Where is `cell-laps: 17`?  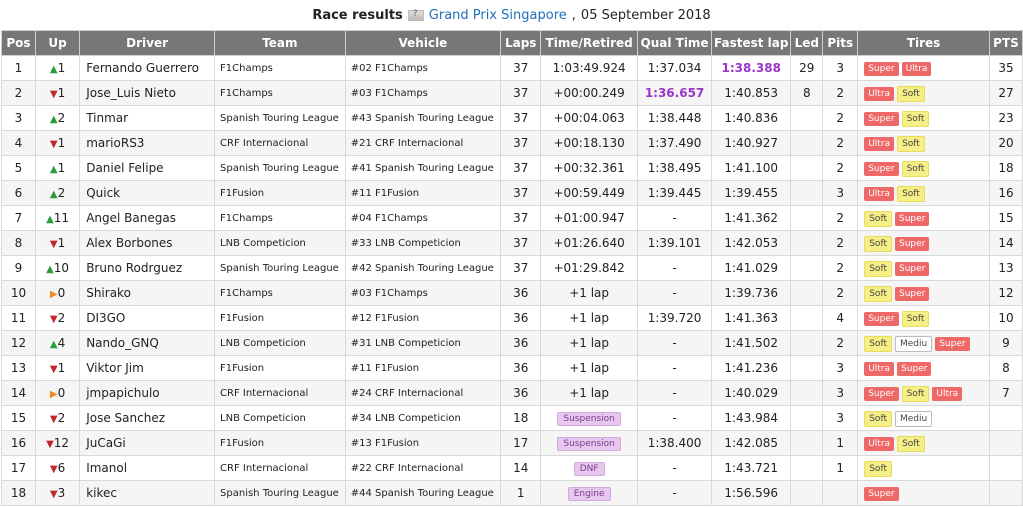
cell-laps: 17 is located at coordinates (521, 443).